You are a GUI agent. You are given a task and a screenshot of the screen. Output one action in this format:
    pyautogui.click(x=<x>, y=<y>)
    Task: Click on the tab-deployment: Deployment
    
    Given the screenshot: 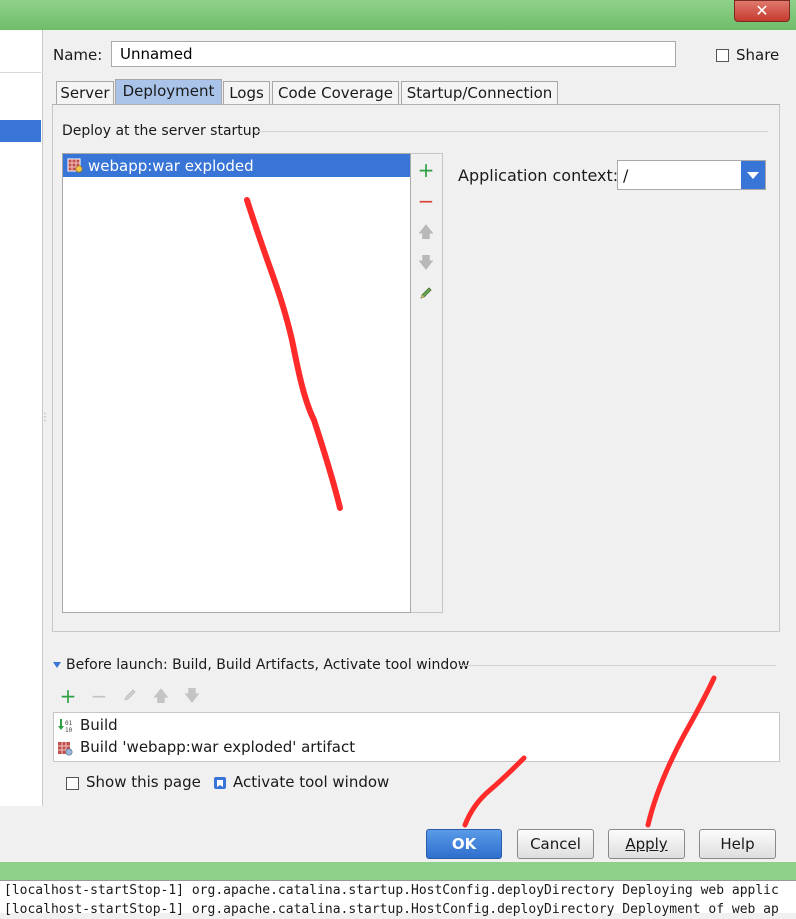 What is the action you would take?
    pyautogui.click(x=168, y=92)
    